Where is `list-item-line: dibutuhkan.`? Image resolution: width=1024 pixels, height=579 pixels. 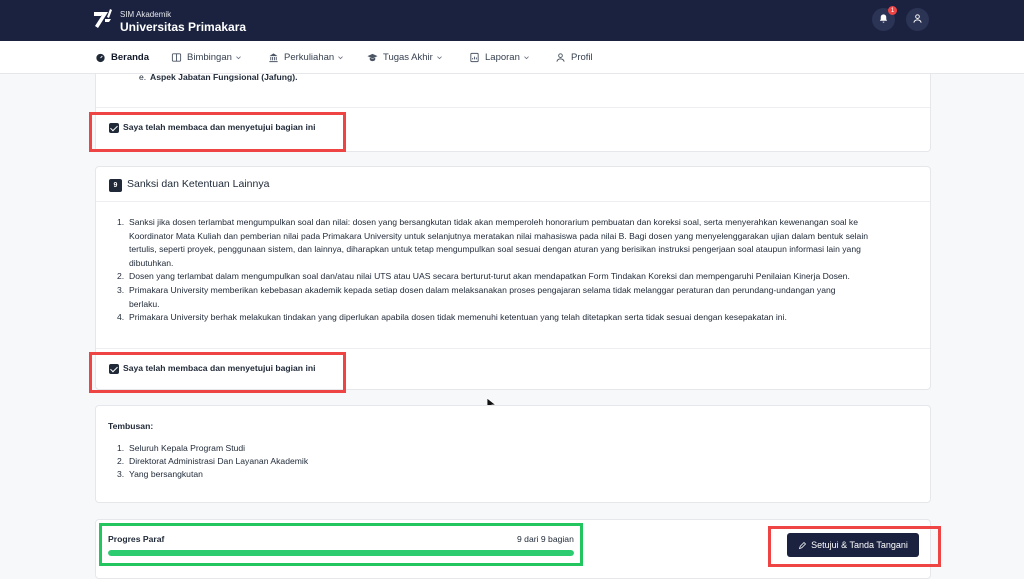
list-item-line: dibutuhkan. is located at coordinates (151, 262).